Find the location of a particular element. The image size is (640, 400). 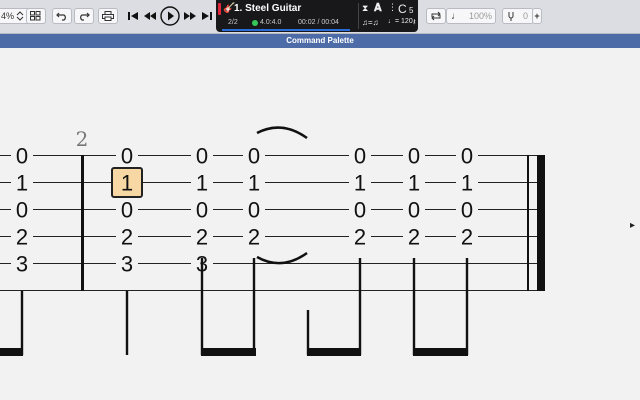

playback-progress is located at coordinates (286, 30).